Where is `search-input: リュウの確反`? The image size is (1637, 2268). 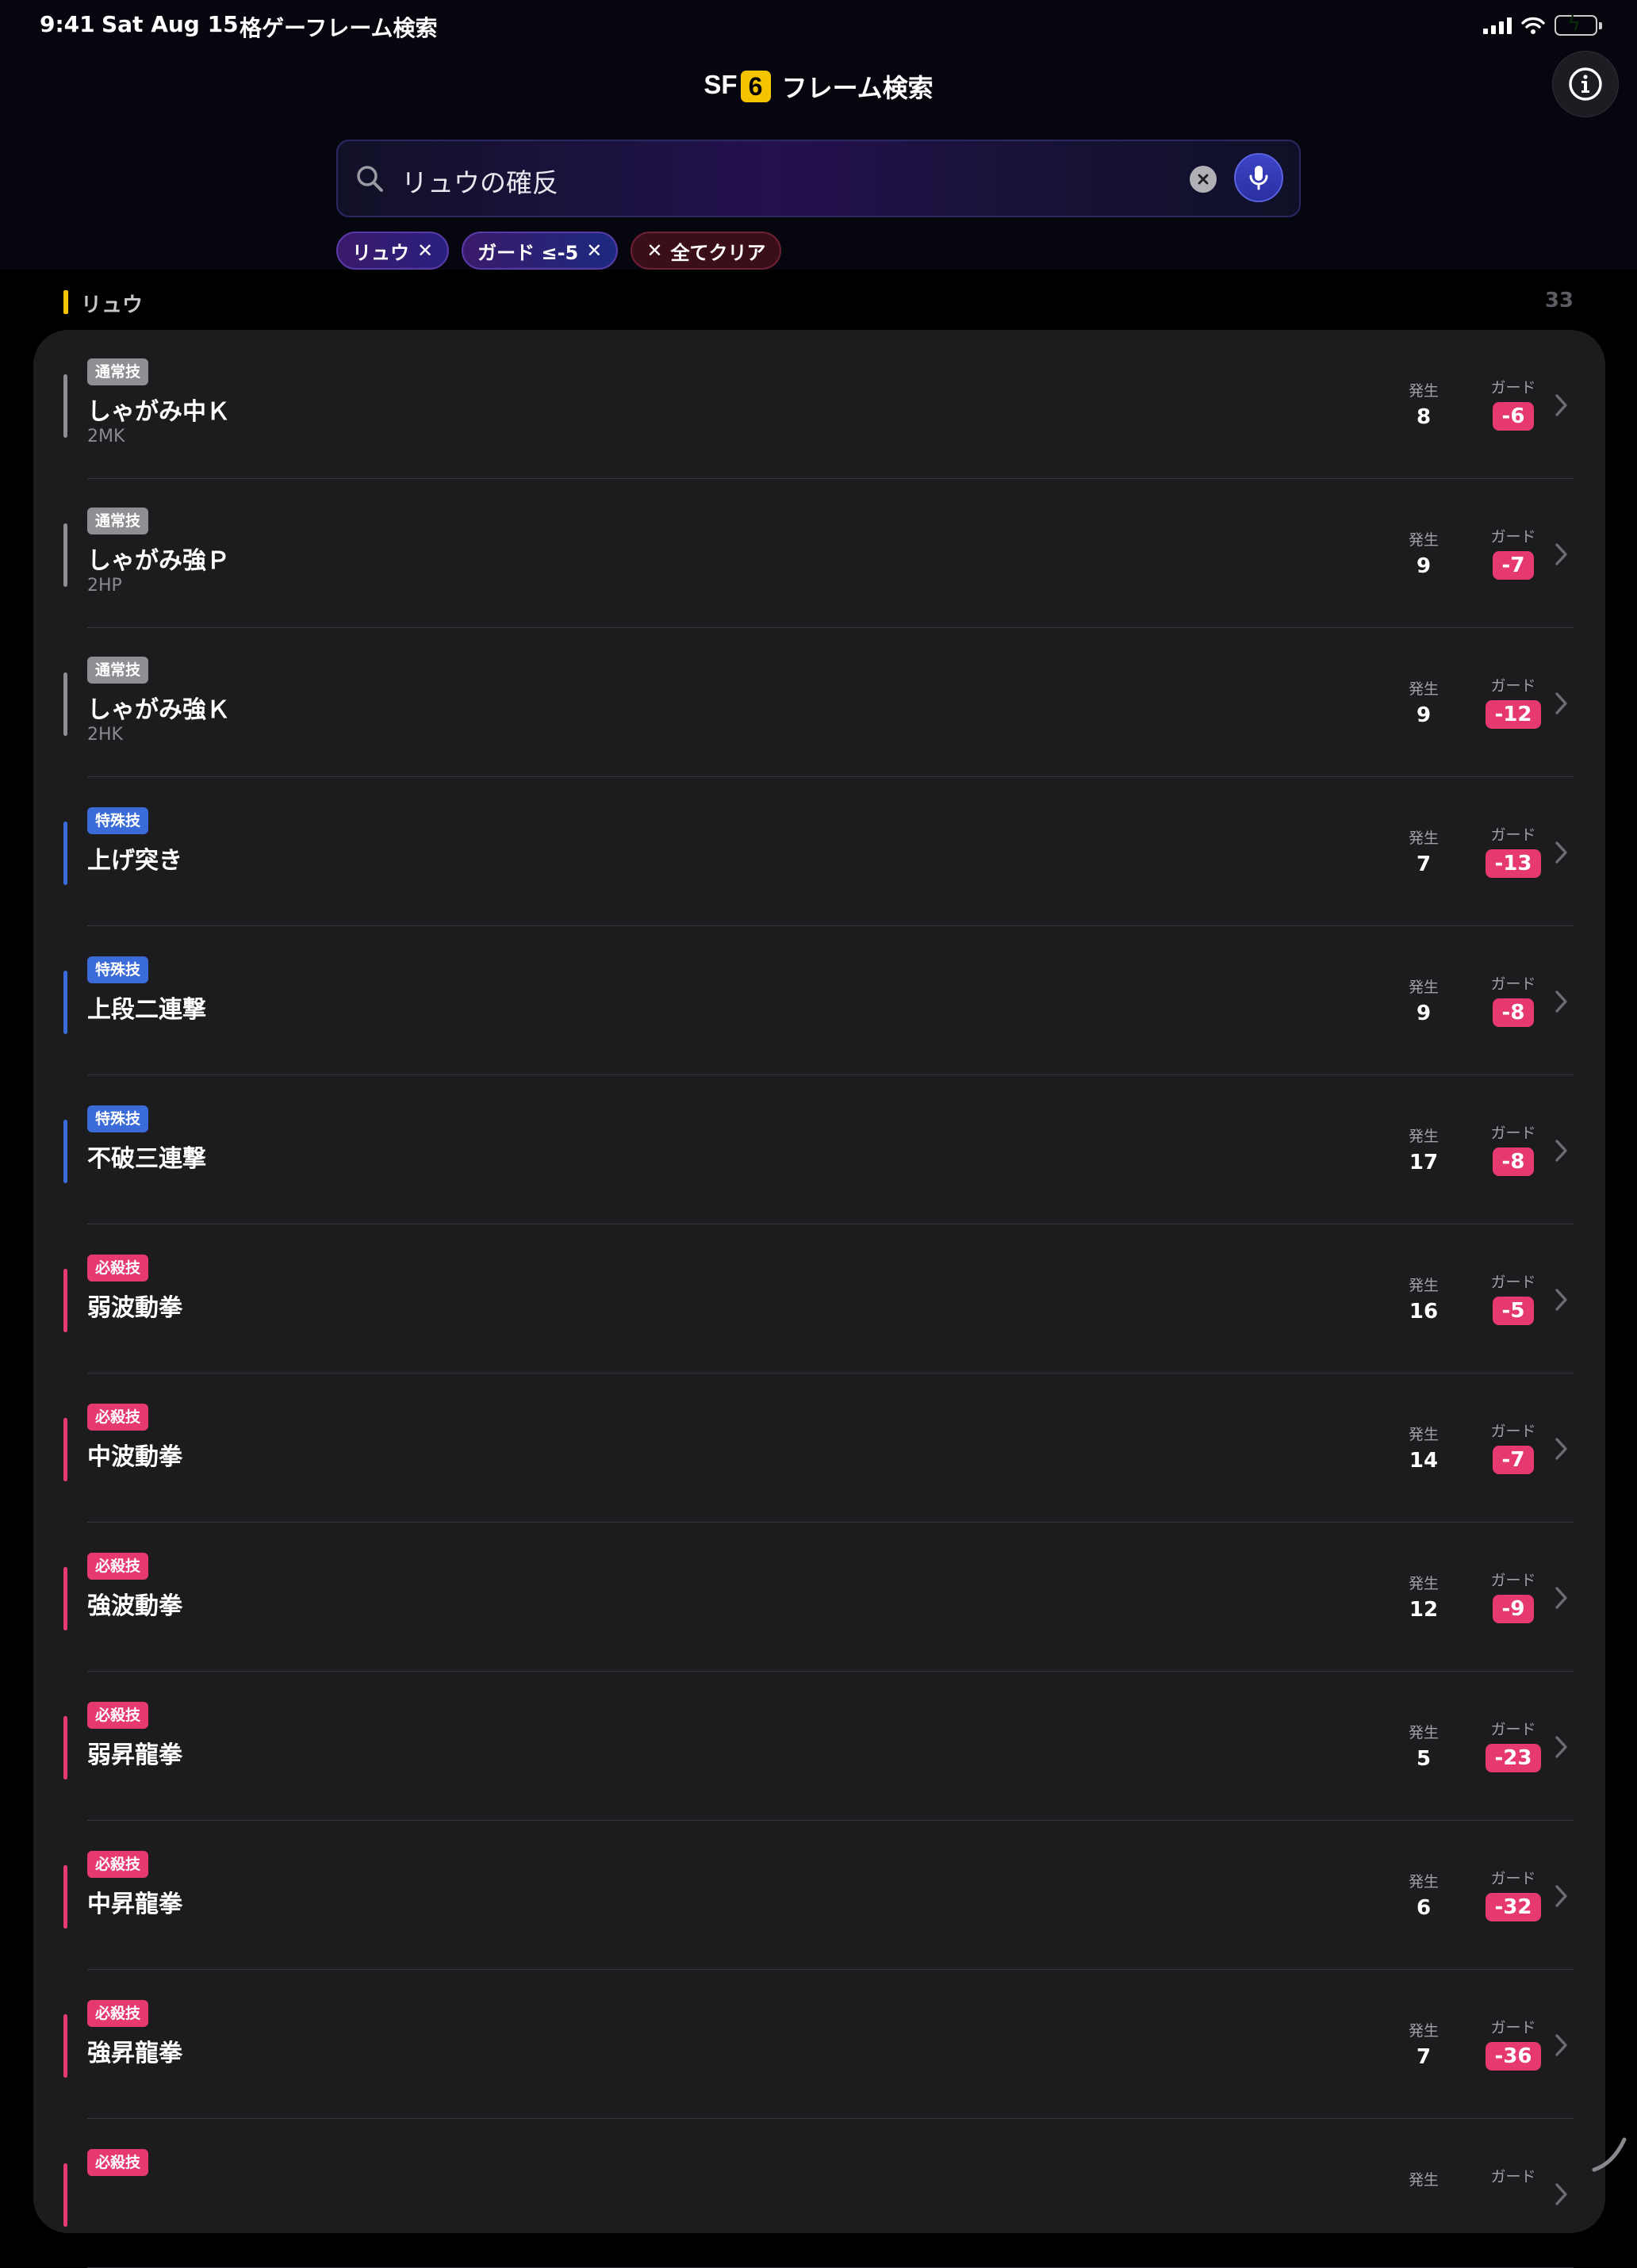 search-input: リュウの確反 is located at coordinates (479, 181).